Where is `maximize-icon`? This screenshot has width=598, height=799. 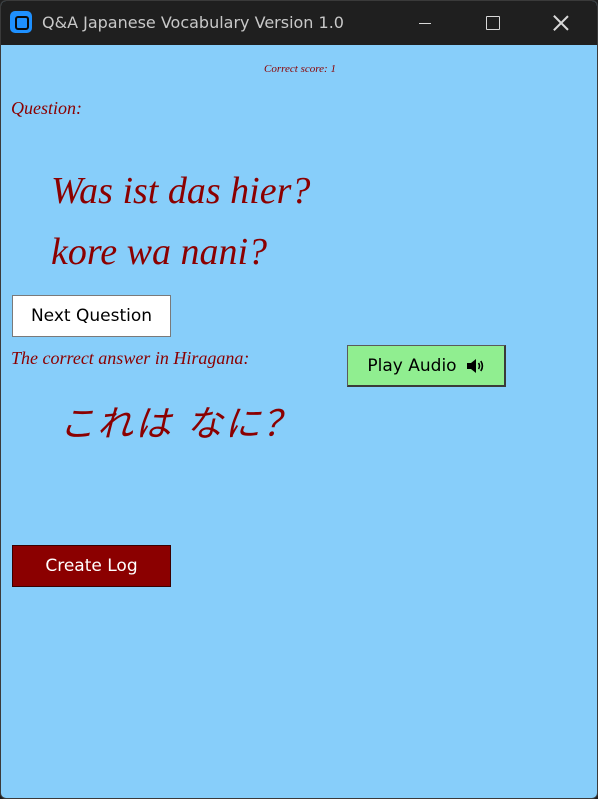
maximize-icon is located at coordinates (493, 23).